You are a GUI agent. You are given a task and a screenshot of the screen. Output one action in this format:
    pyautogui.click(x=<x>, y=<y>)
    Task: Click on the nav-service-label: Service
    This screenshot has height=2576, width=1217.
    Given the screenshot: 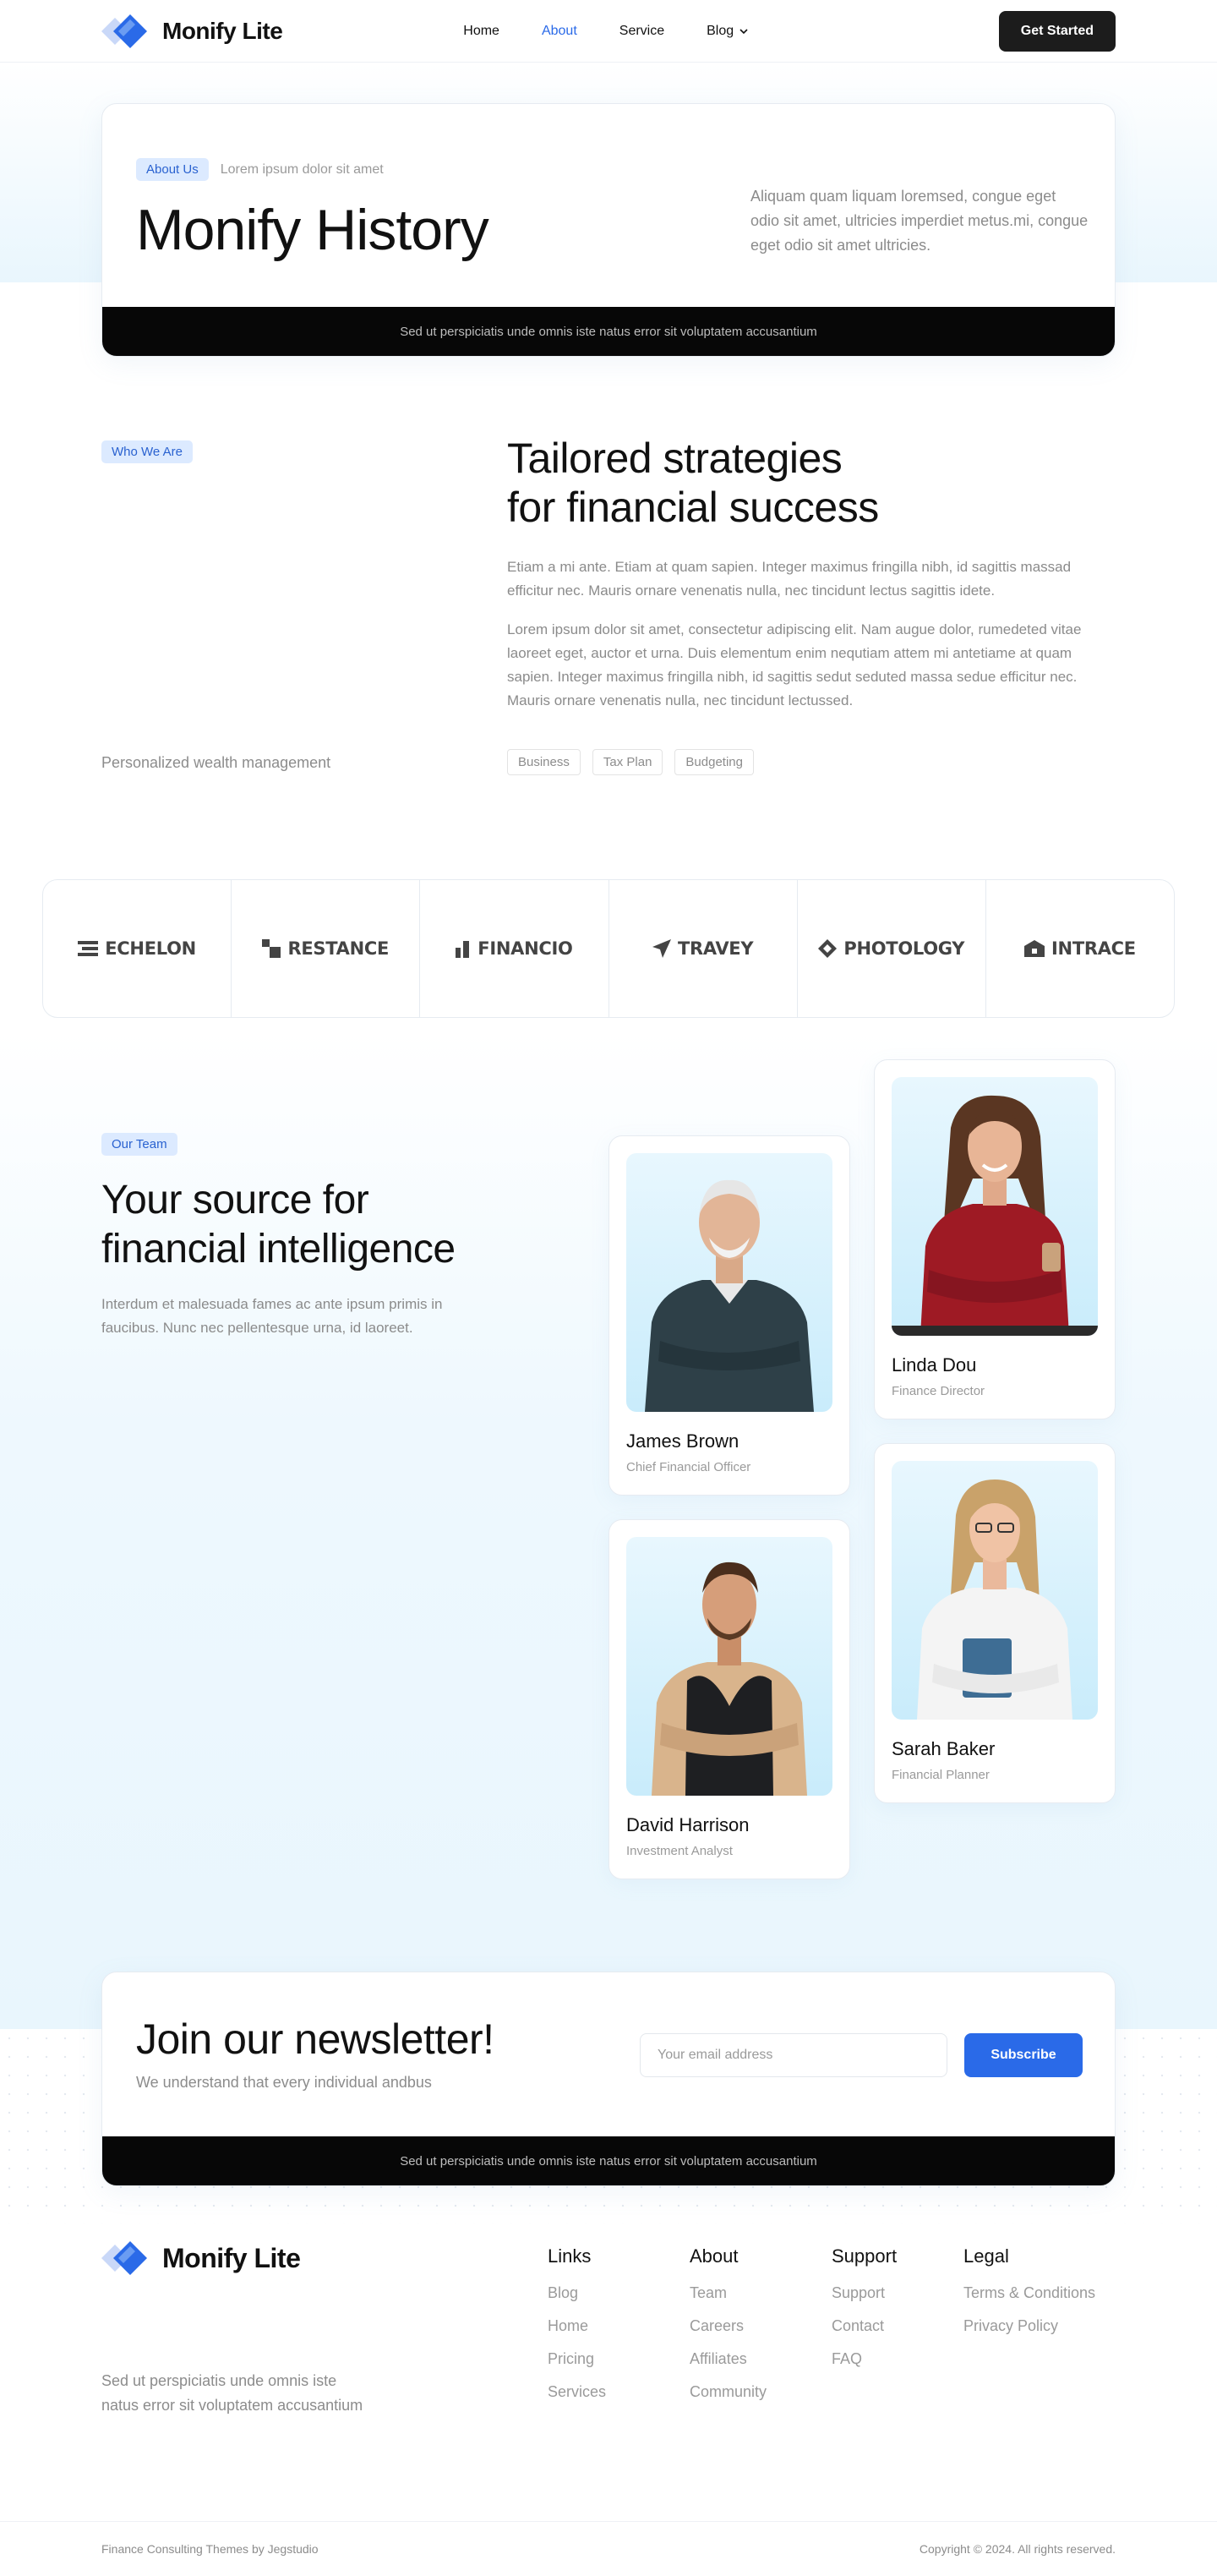 What is the action you would take?
    pyautogui.click(x=642, y=31)
    